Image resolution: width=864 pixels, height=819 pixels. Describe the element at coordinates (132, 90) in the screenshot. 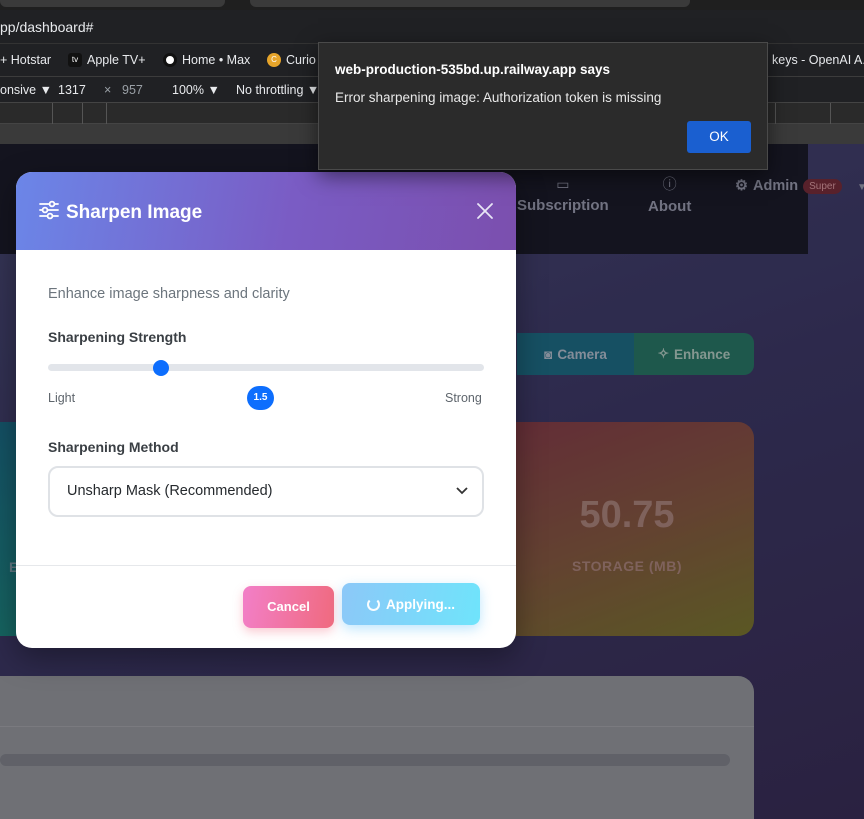

I see `viewport-height-input: 957` at that location.